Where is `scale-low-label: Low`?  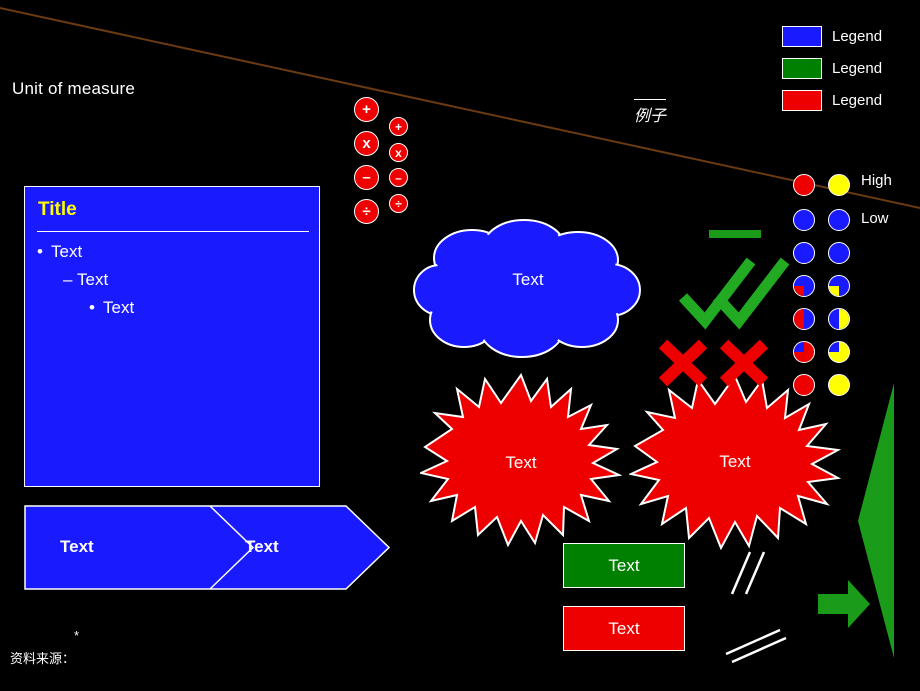
scale-low-label: Low is located at coordinates (875, 218).